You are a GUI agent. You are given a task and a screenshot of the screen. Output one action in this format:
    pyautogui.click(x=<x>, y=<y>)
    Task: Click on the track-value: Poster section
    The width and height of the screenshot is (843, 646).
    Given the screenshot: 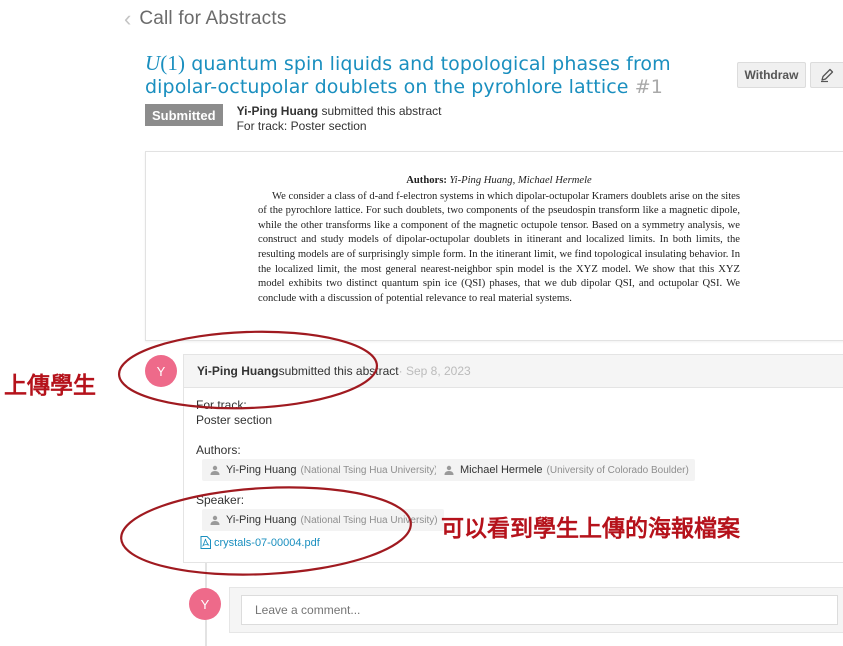 What is the action you would take?
    pyautogui.click(x=234, y=420)
    